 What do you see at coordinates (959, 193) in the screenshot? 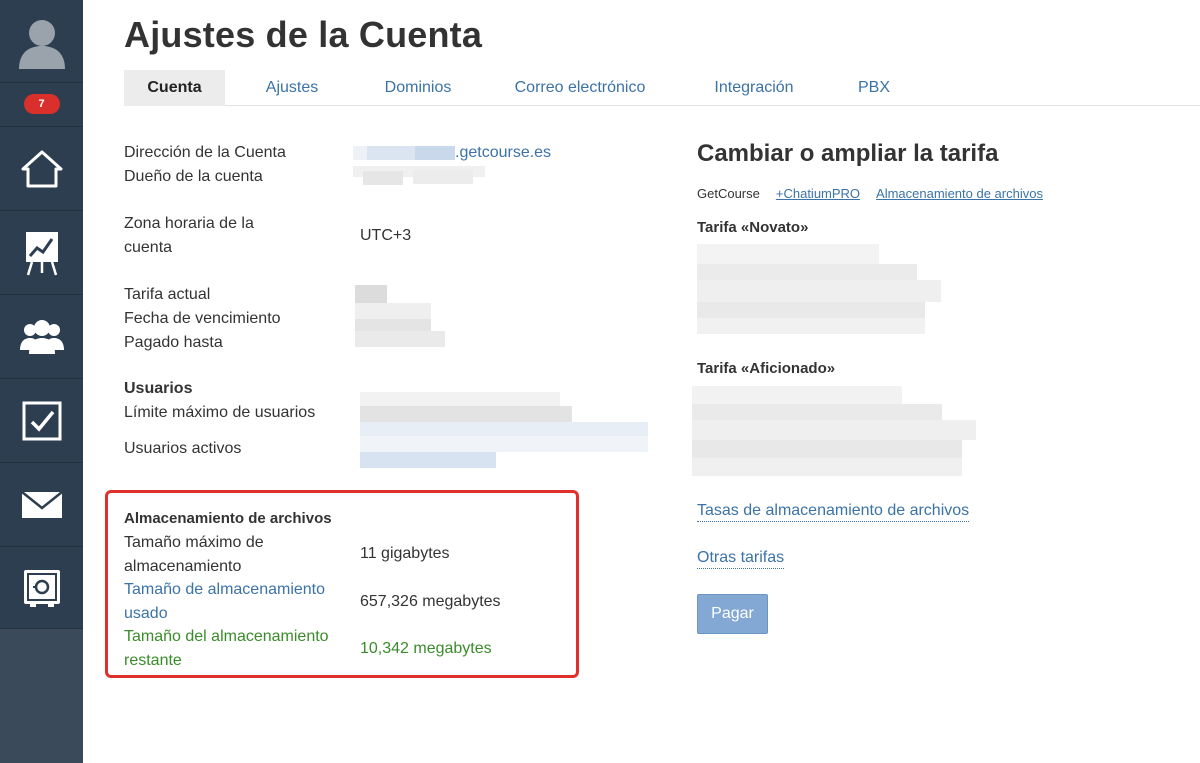
I see `subnav-file-storage: Almacenamiento de archivos` at bounding box center [959, 193].